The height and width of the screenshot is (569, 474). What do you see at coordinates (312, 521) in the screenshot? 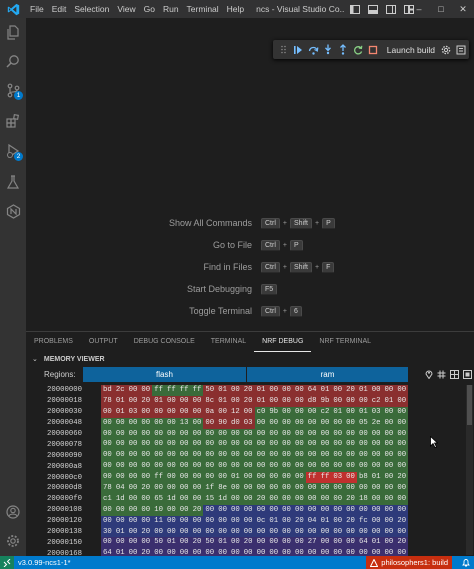
I see `memory-byte: 04` at bounding box center [312, 521].